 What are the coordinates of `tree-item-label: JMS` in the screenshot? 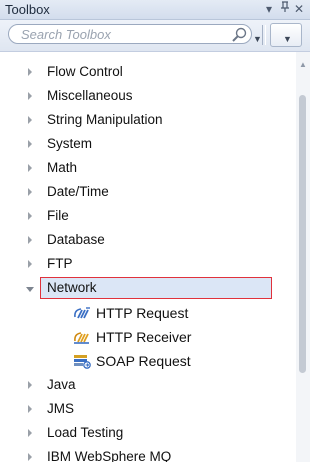 It's located at (60, 408).